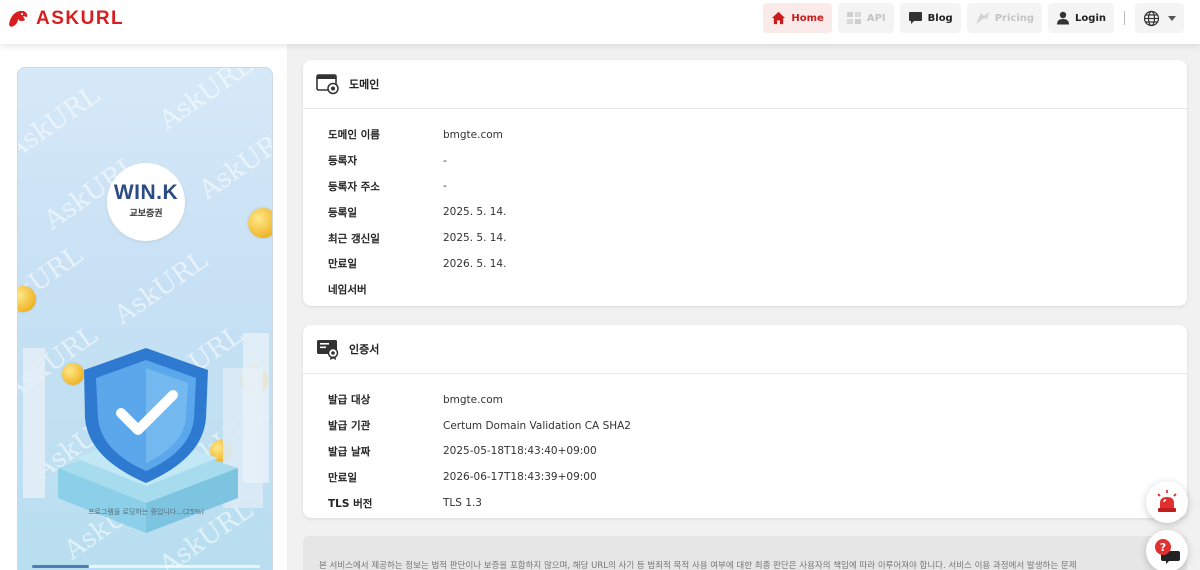 The width and height of the screenshot is (1200, 570). Describe the element at coordinates (982, 18) in the screenshot. I see `pricing-icon` at that location.